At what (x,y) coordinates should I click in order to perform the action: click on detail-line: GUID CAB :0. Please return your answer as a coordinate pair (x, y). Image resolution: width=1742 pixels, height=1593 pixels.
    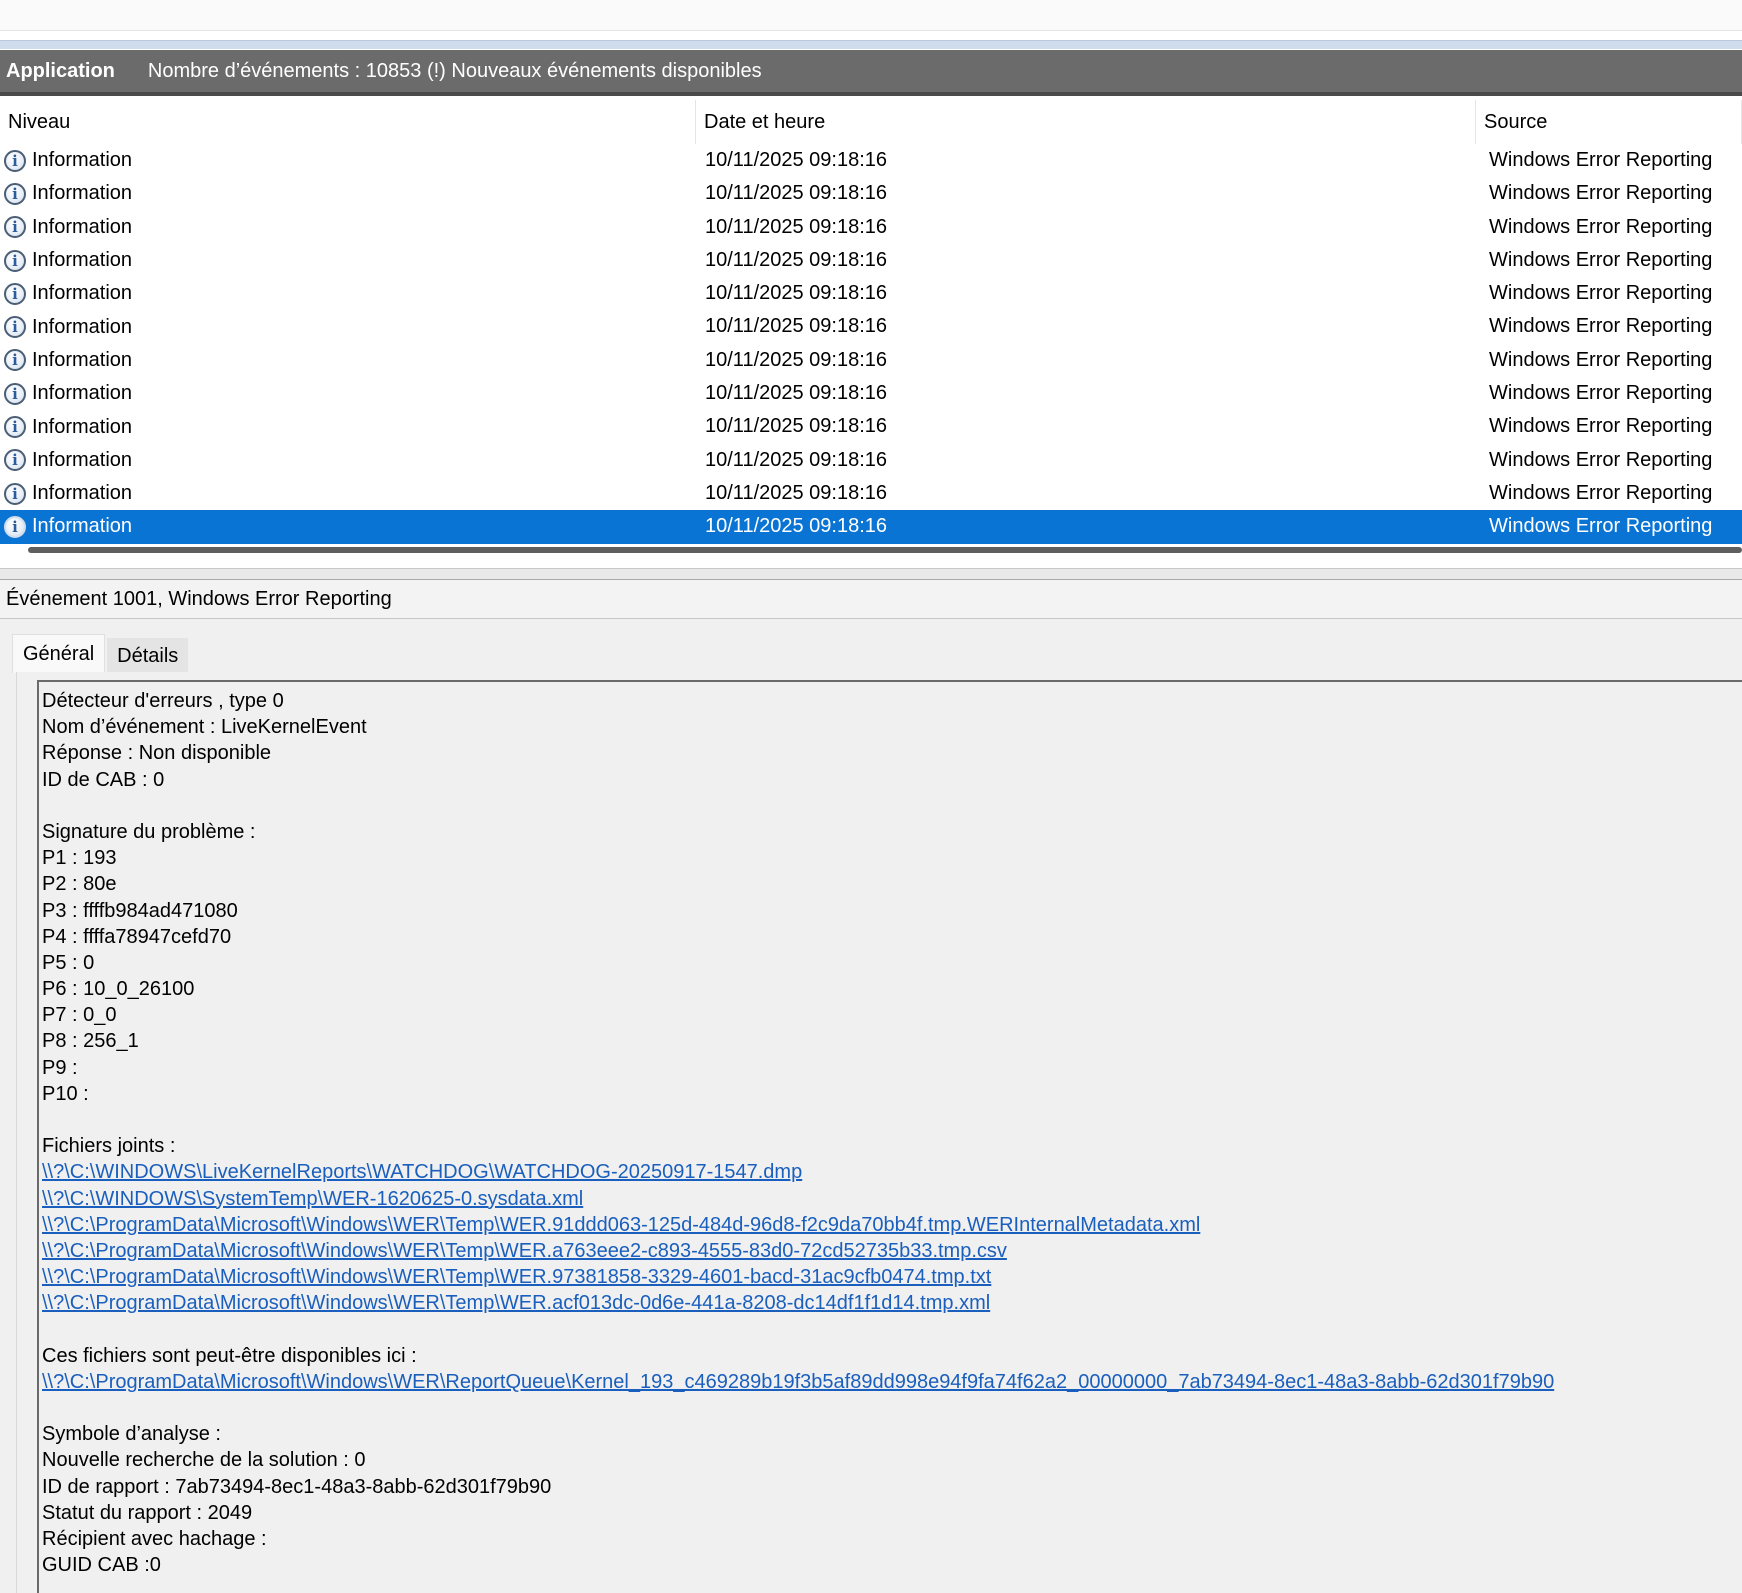
    Looking at the image, I should click on (101, 1565).